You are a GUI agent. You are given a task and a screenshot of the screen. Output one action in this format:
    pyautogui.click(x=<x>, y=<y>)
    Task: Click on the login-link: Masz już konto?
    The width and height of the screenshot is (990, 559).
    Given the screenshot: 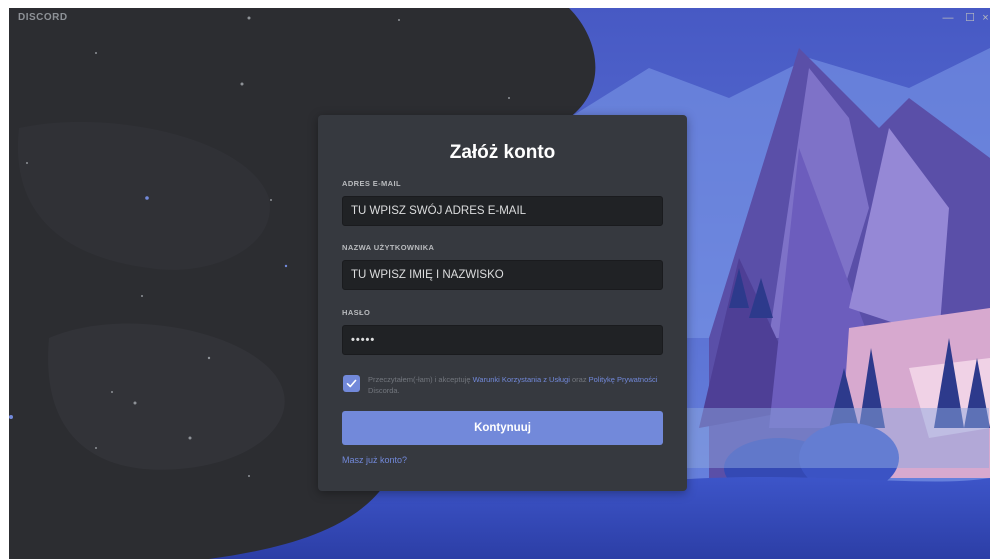 What is the action you would take?
    pyautogui.click(x=374, y=460)
    